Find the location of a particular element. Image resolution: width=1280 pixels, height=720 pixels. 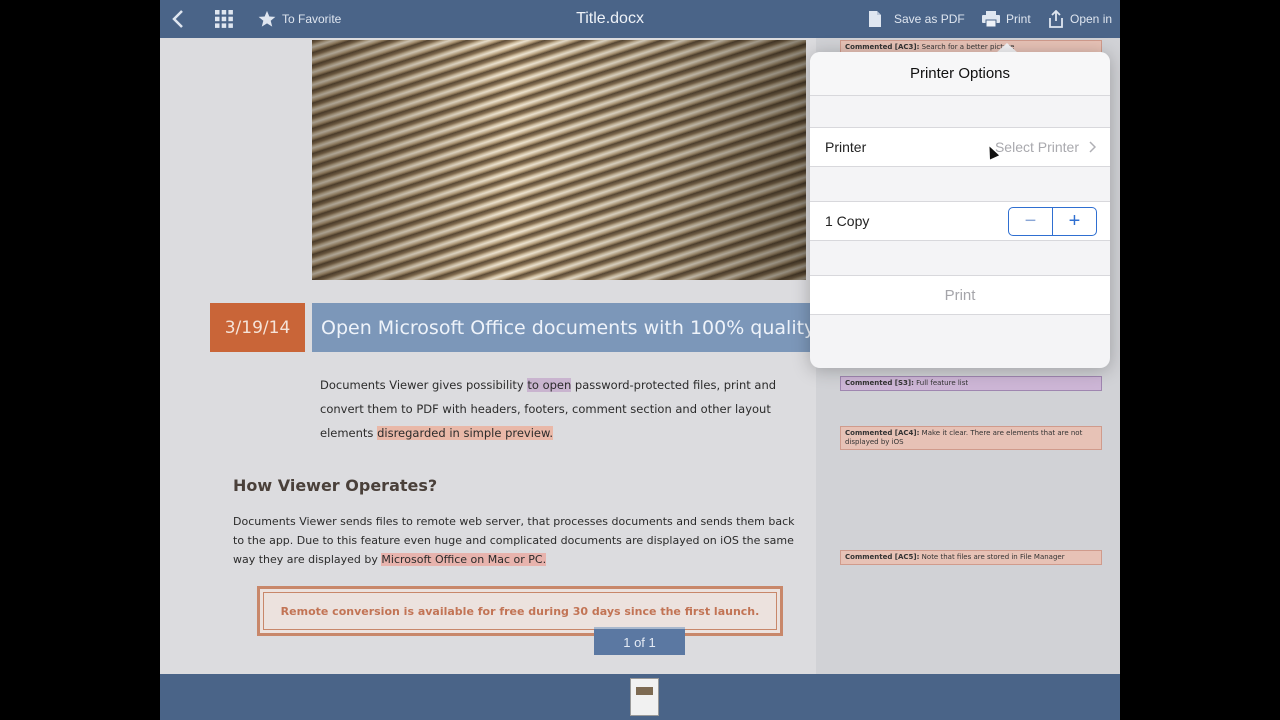

highlight-comment-ac4: disregarded in simple preview. is located at coordinates (465, 433).